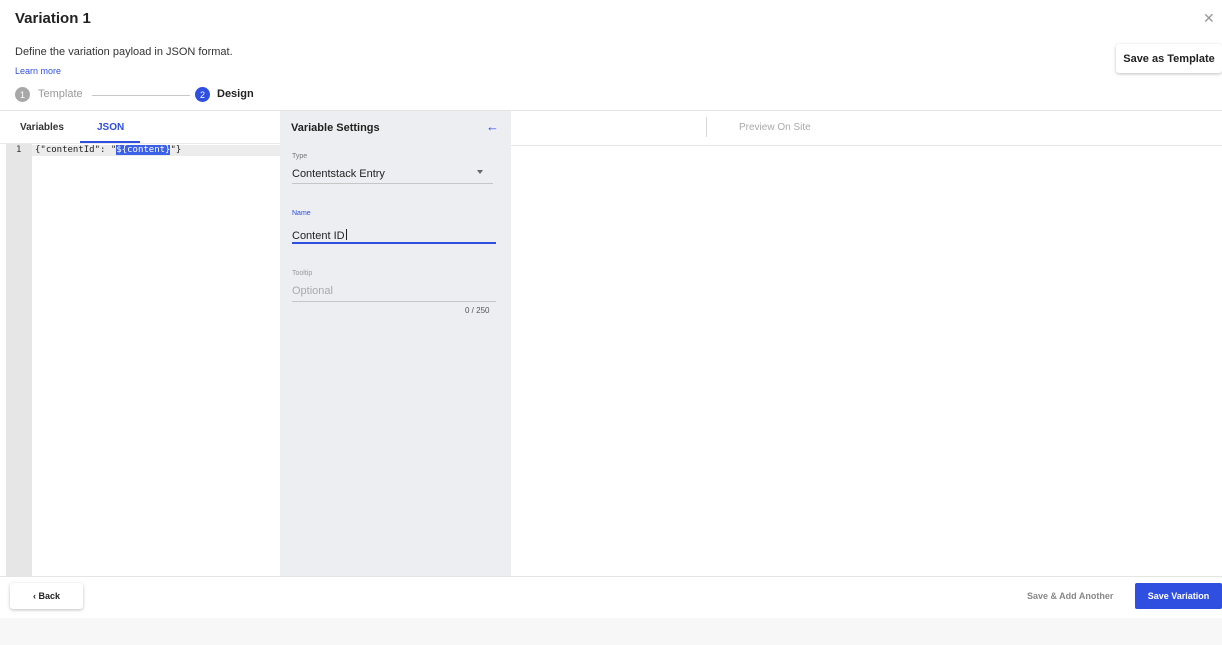  What do you see at coordinates (42, 127) in the screenshot?
I see `tab-variables: Variables` at bounding box center [42, 127].